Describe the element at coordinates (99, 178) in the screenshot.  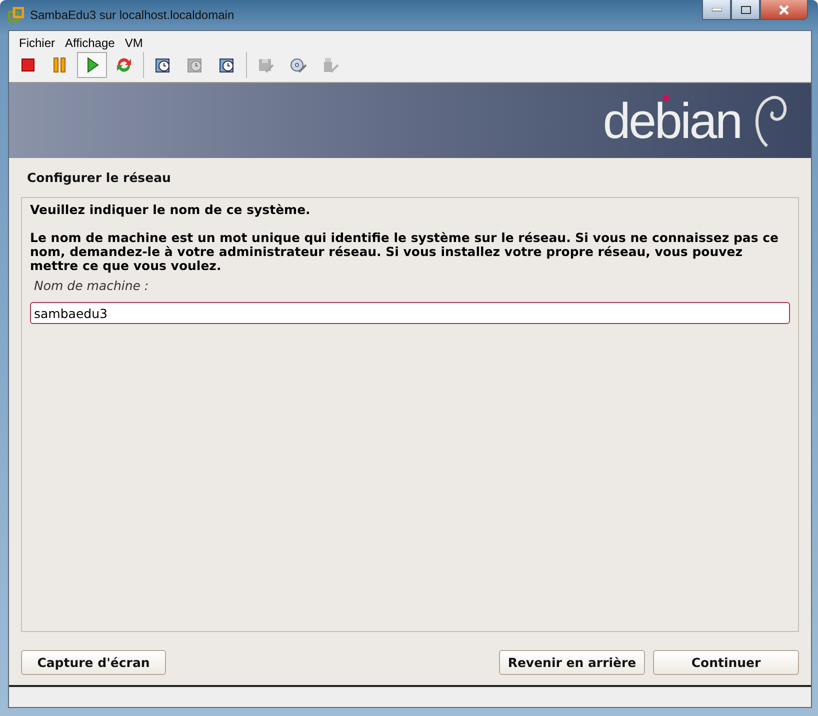
I see `step-title: Configurer le réseau` at that location.